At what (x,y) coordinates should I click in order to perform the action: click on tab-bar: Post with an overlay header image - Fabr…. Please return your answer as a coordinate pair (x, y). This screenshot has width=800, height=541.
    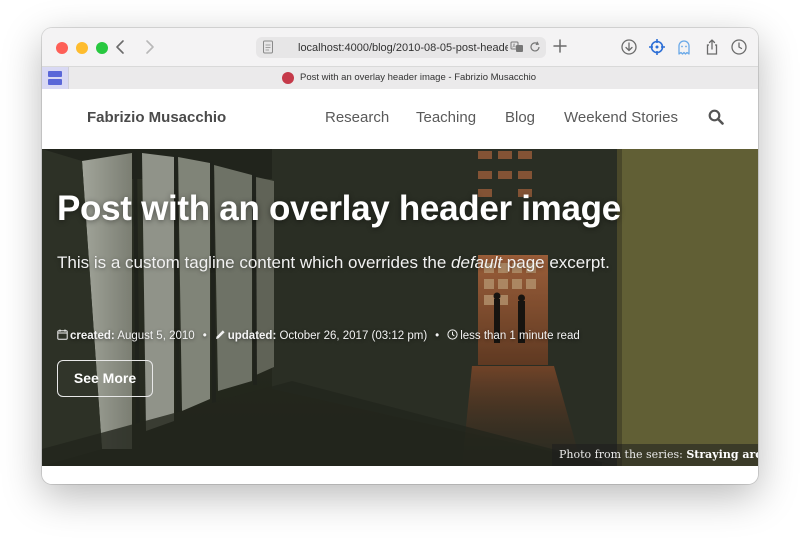
    Looking at the image, I should click on (400, 78).